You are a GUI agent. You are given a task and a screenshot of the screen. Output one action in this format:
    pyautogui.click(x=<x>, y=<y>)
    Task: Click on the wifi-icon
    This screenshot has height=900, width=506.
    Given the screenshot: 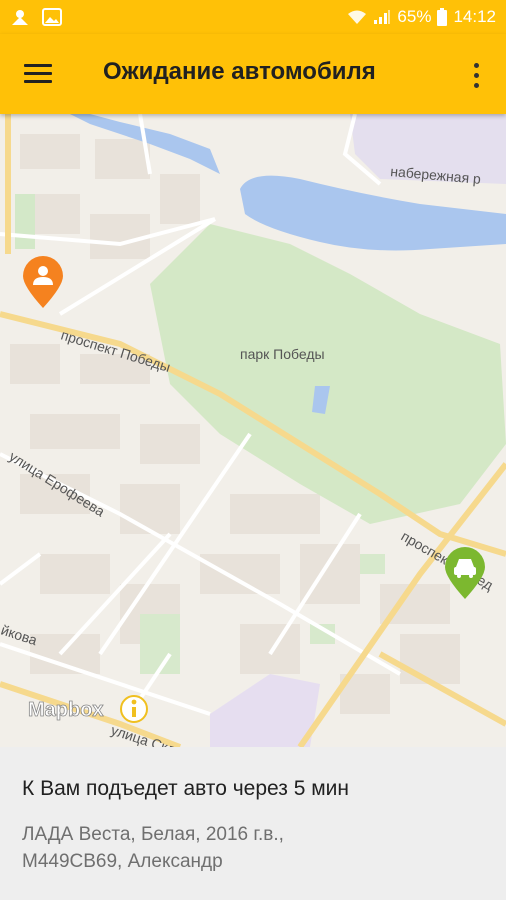 What is the action you would take?
    pyautogui.click(x=357, y=17)
    